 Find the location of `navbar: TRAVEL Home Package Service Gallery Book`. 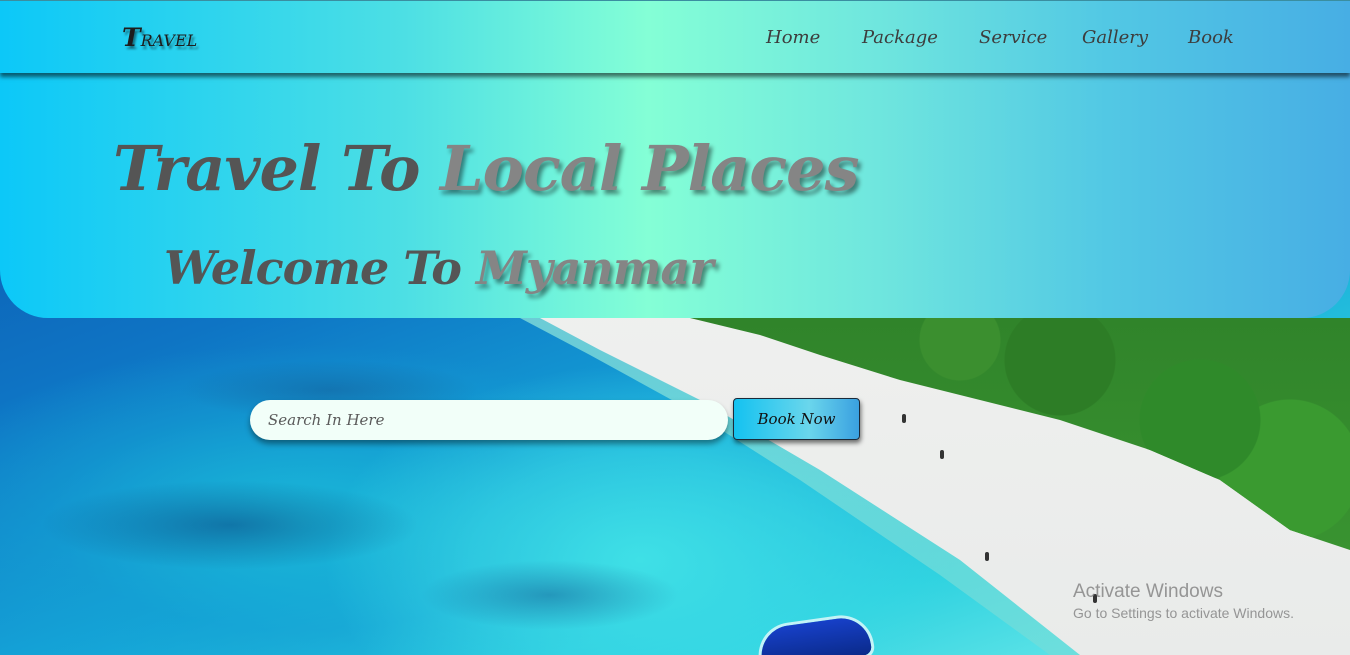

navbar: TRAVEL Home Package Service Gallery Book is located at coordinates (675, 36).